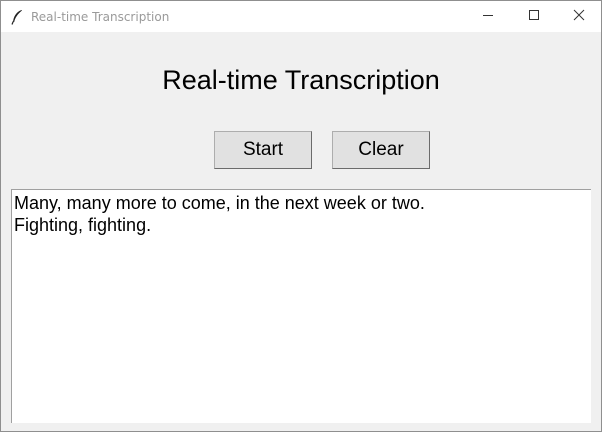 This screenshot has height=434, width=605. I want to click on close-icon, so click(579, 17).